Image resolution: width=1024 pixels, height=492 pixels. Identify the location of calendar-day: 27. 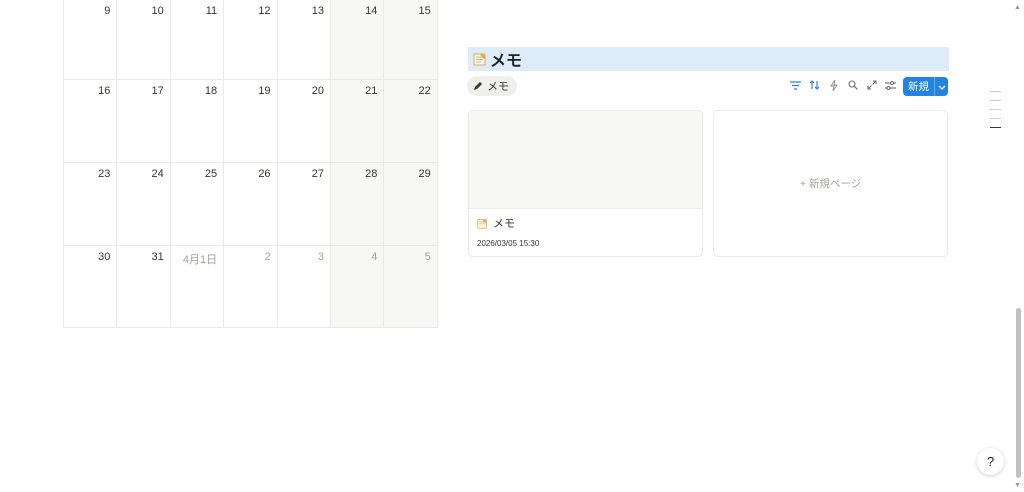
(304, 204).